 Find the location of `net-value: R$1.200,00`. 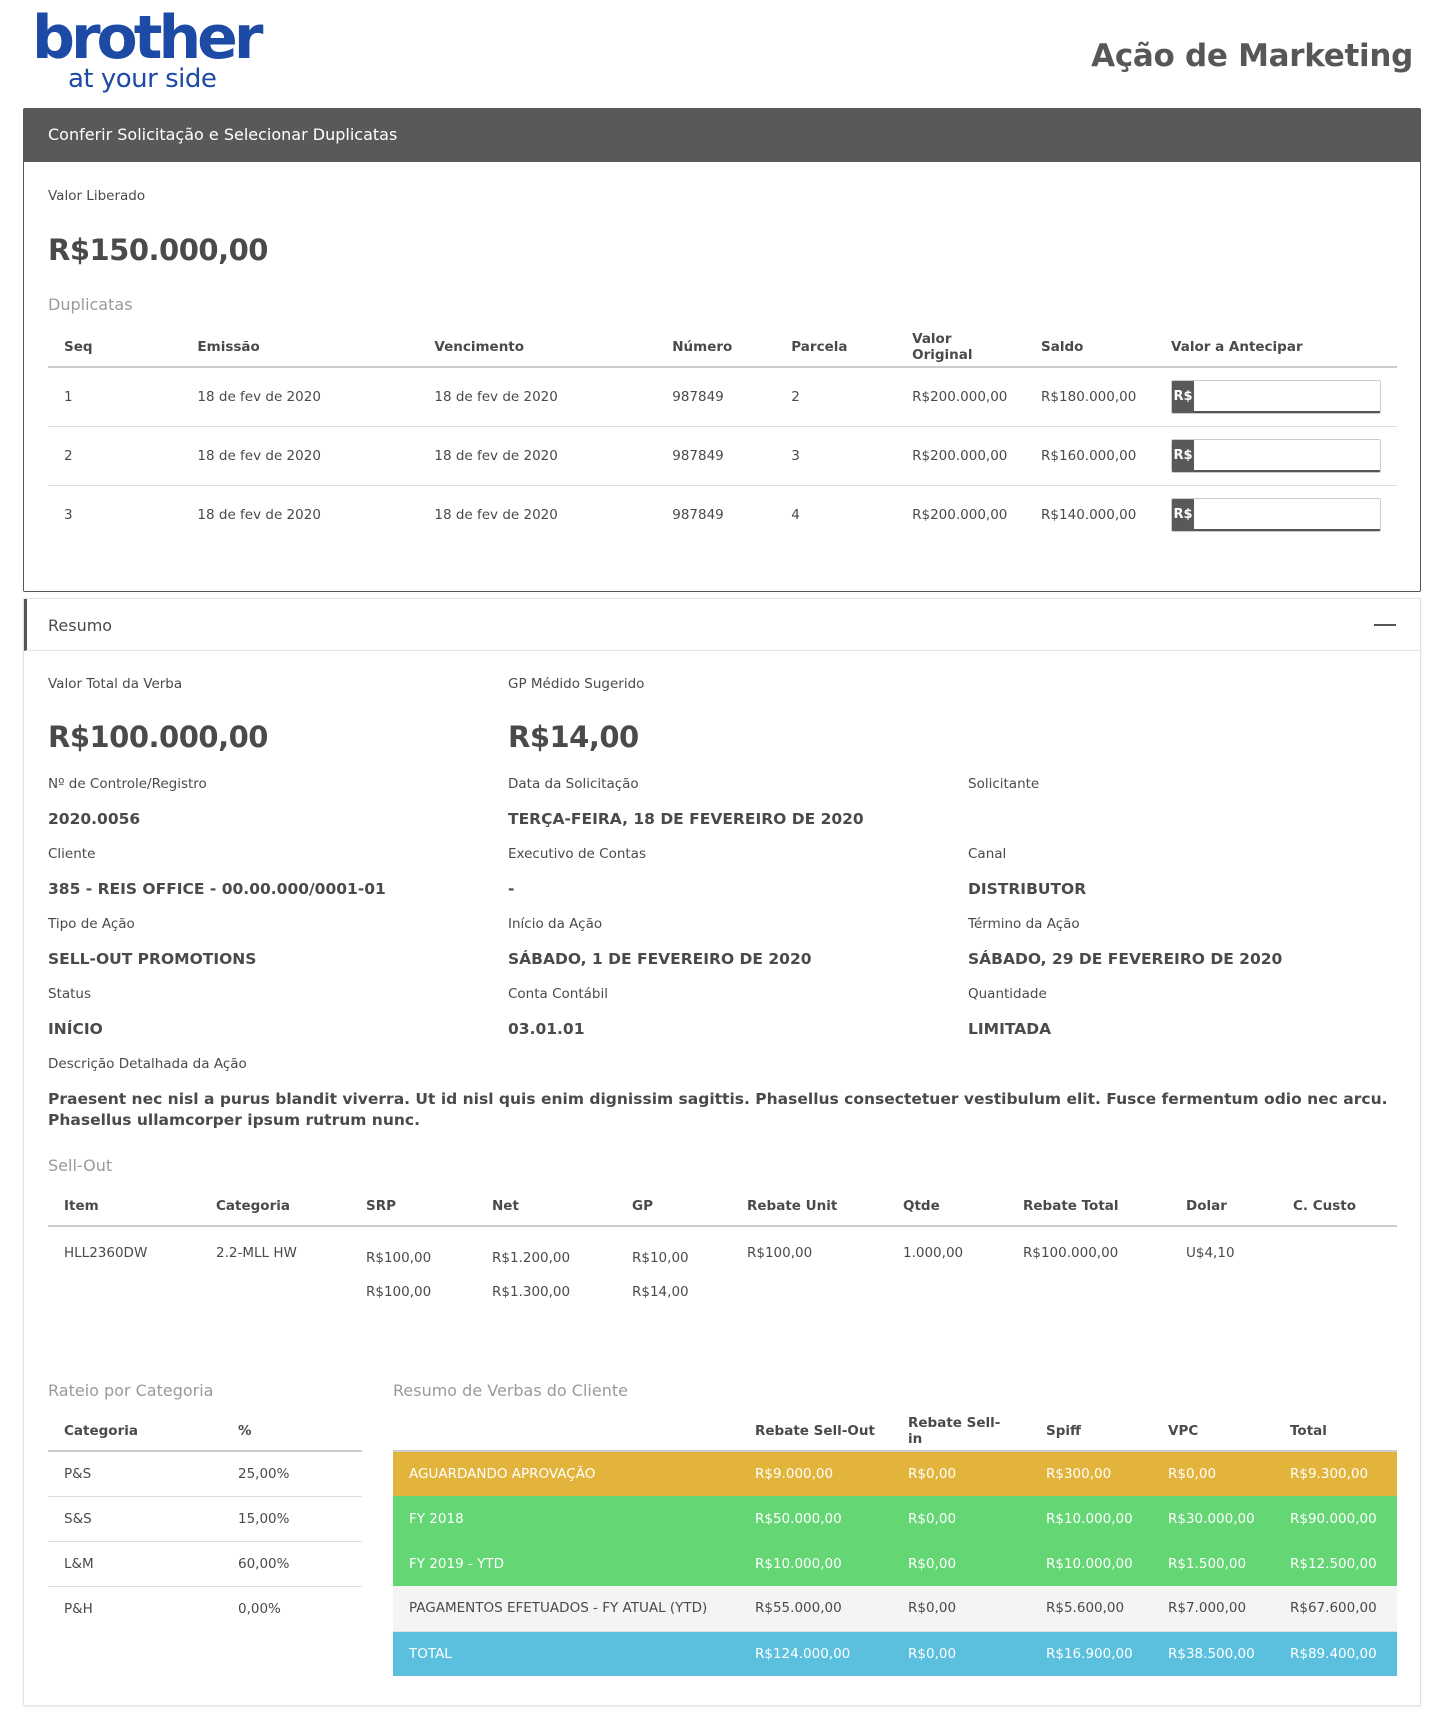

net-value: R$1.200,00 is located at coordinates (531, 1258).